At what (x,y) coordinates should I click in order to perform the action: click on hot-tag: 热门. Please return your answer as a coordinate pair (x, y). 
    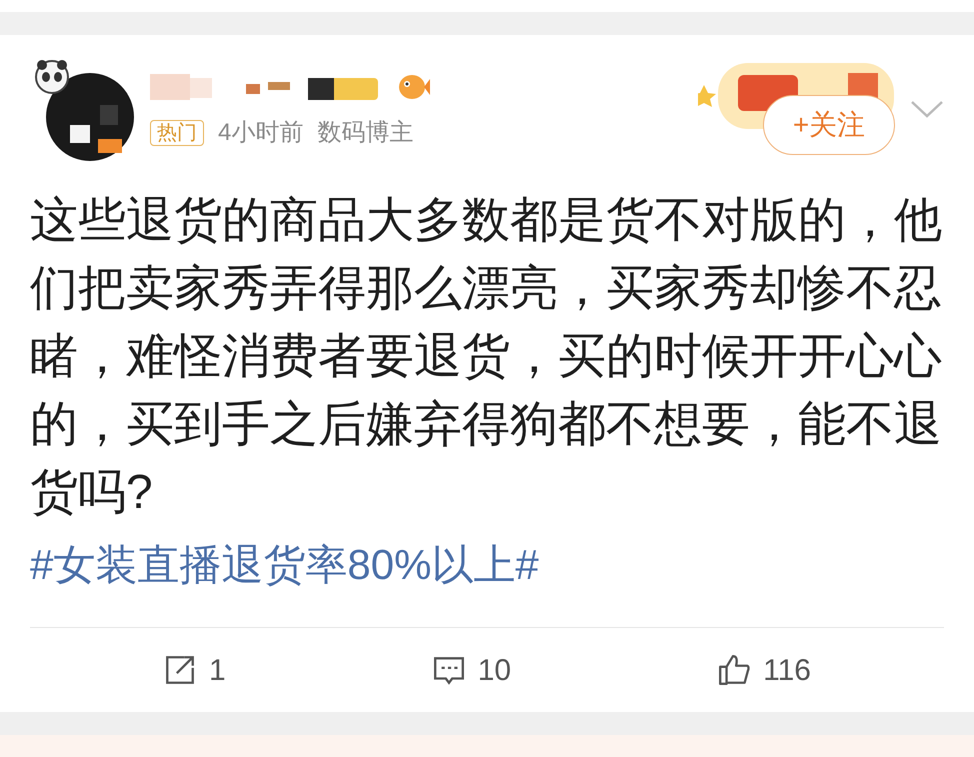
    Looking at the image, I should click on (177, 133).